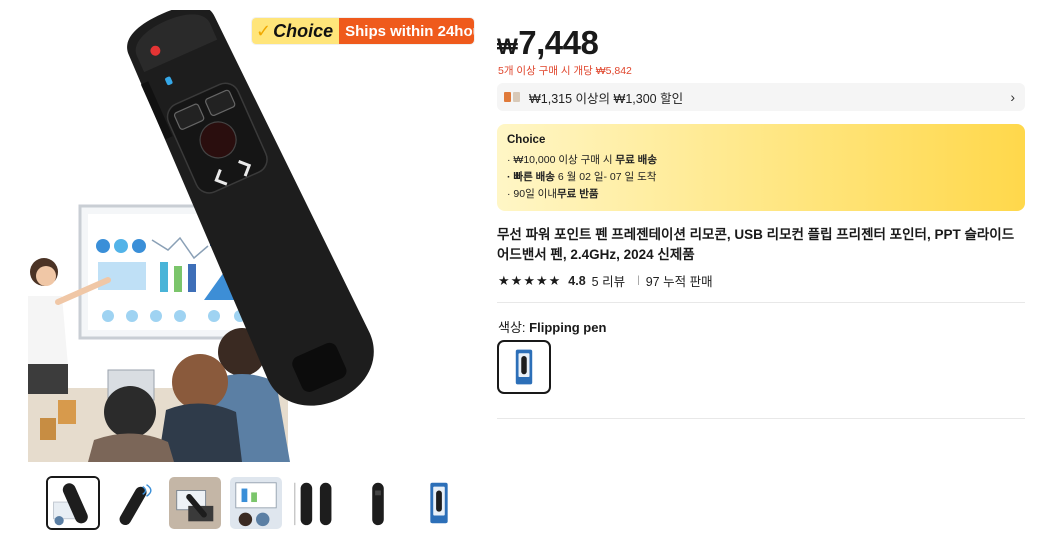  I want to click on variant-label: 색상: Flipping pen, so click(552, 326).